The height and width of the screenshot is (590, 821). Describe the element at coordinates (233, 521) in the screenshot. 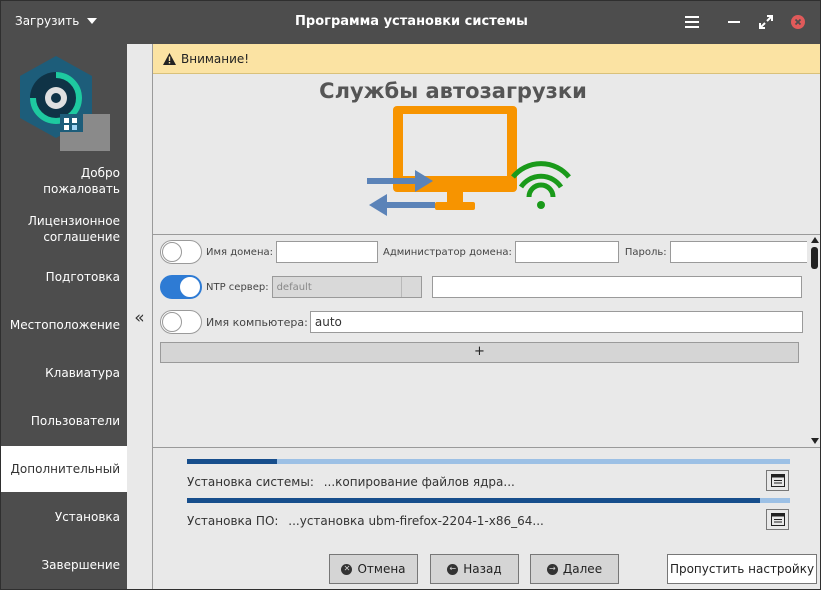

I see `software-progress-label: Установка ПО:` at that location.